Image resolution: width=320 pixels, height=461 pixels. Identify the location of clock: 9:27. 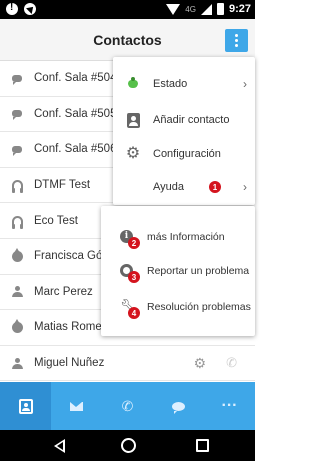
(239, 9).